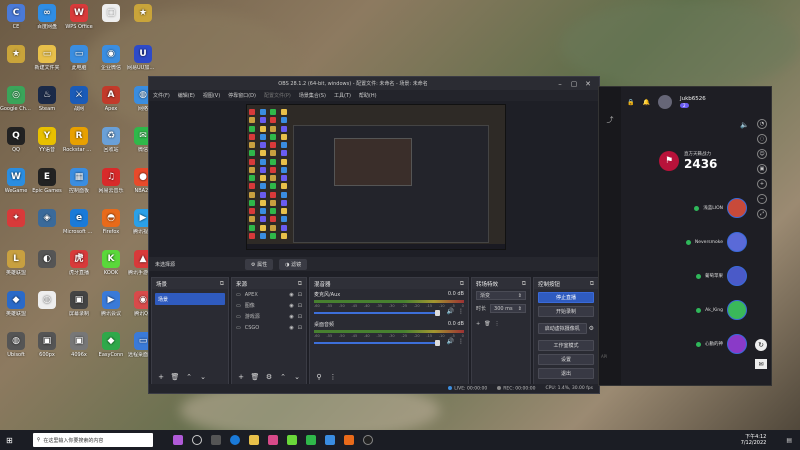  I want to click on file-explorer-icon, so click(253, 440).